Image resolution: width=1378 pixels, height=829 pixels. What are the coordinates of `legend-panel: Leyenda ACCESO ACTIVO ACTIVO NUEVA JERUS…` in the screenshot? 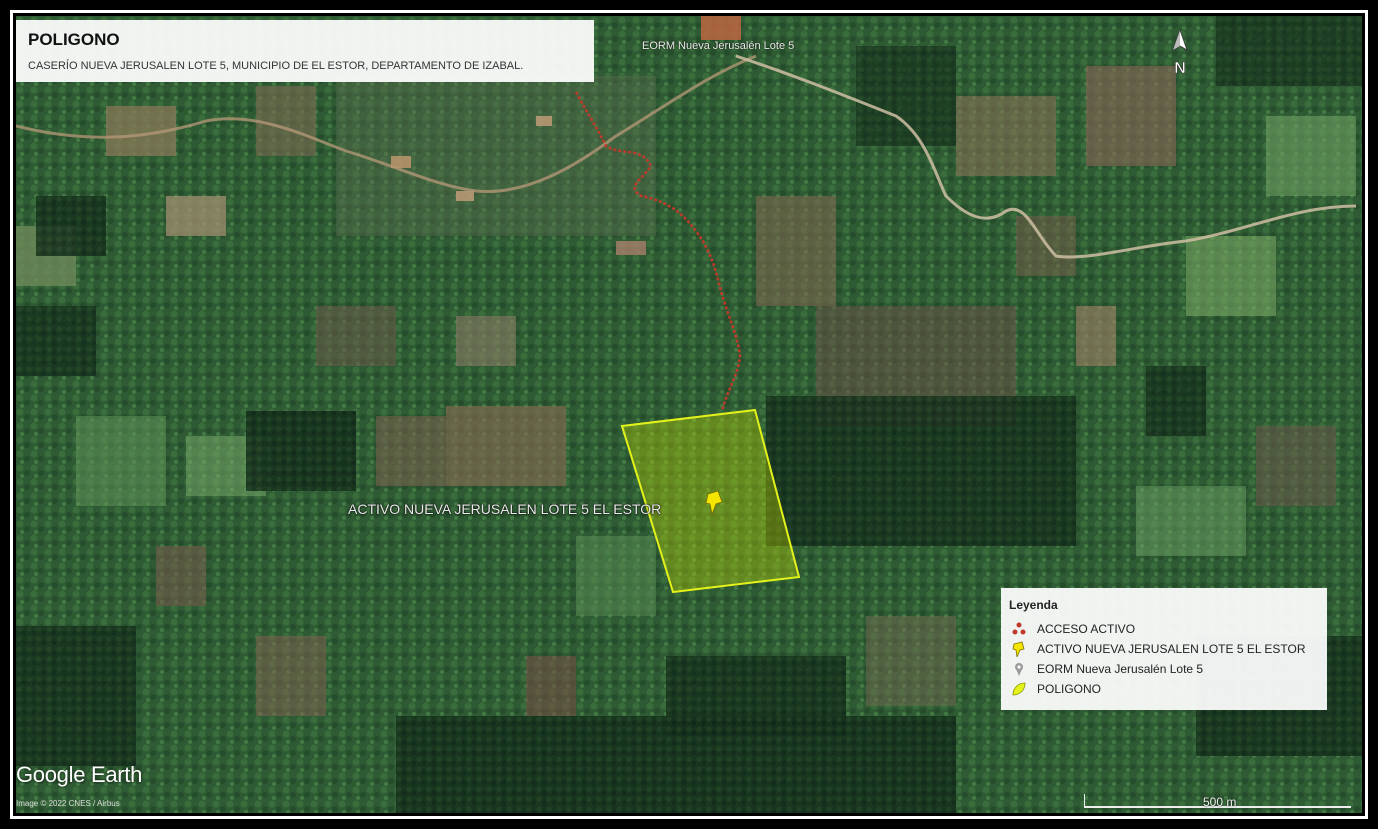 It's located at (1164, 649).